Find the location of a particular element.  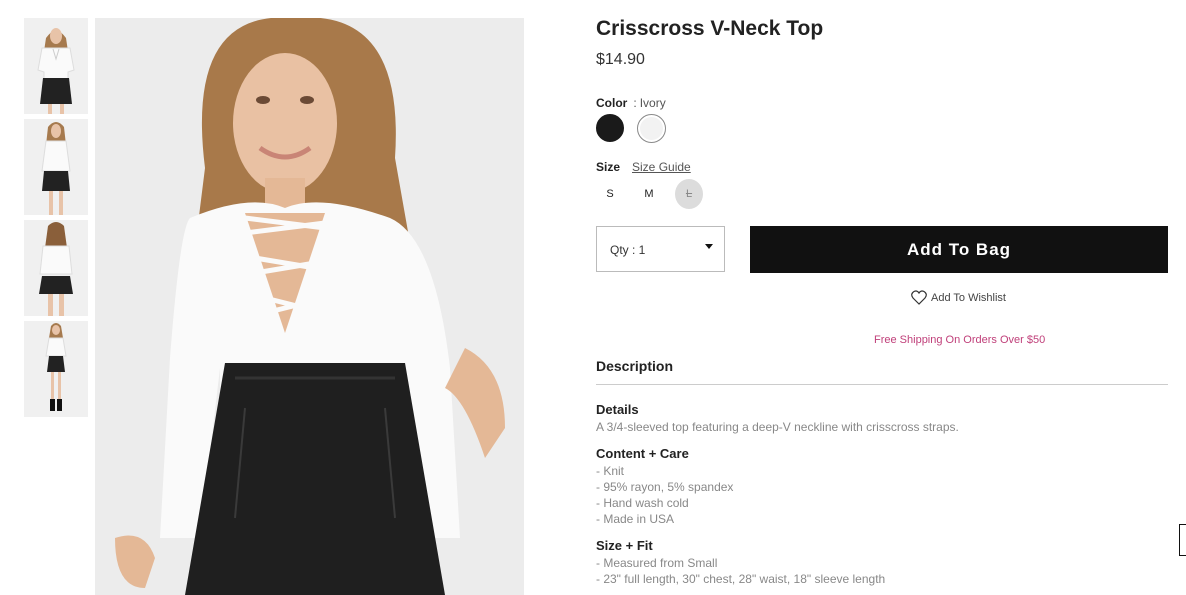

product-title: Crisscross V-Neck Top is located at coordinates (710, 28).